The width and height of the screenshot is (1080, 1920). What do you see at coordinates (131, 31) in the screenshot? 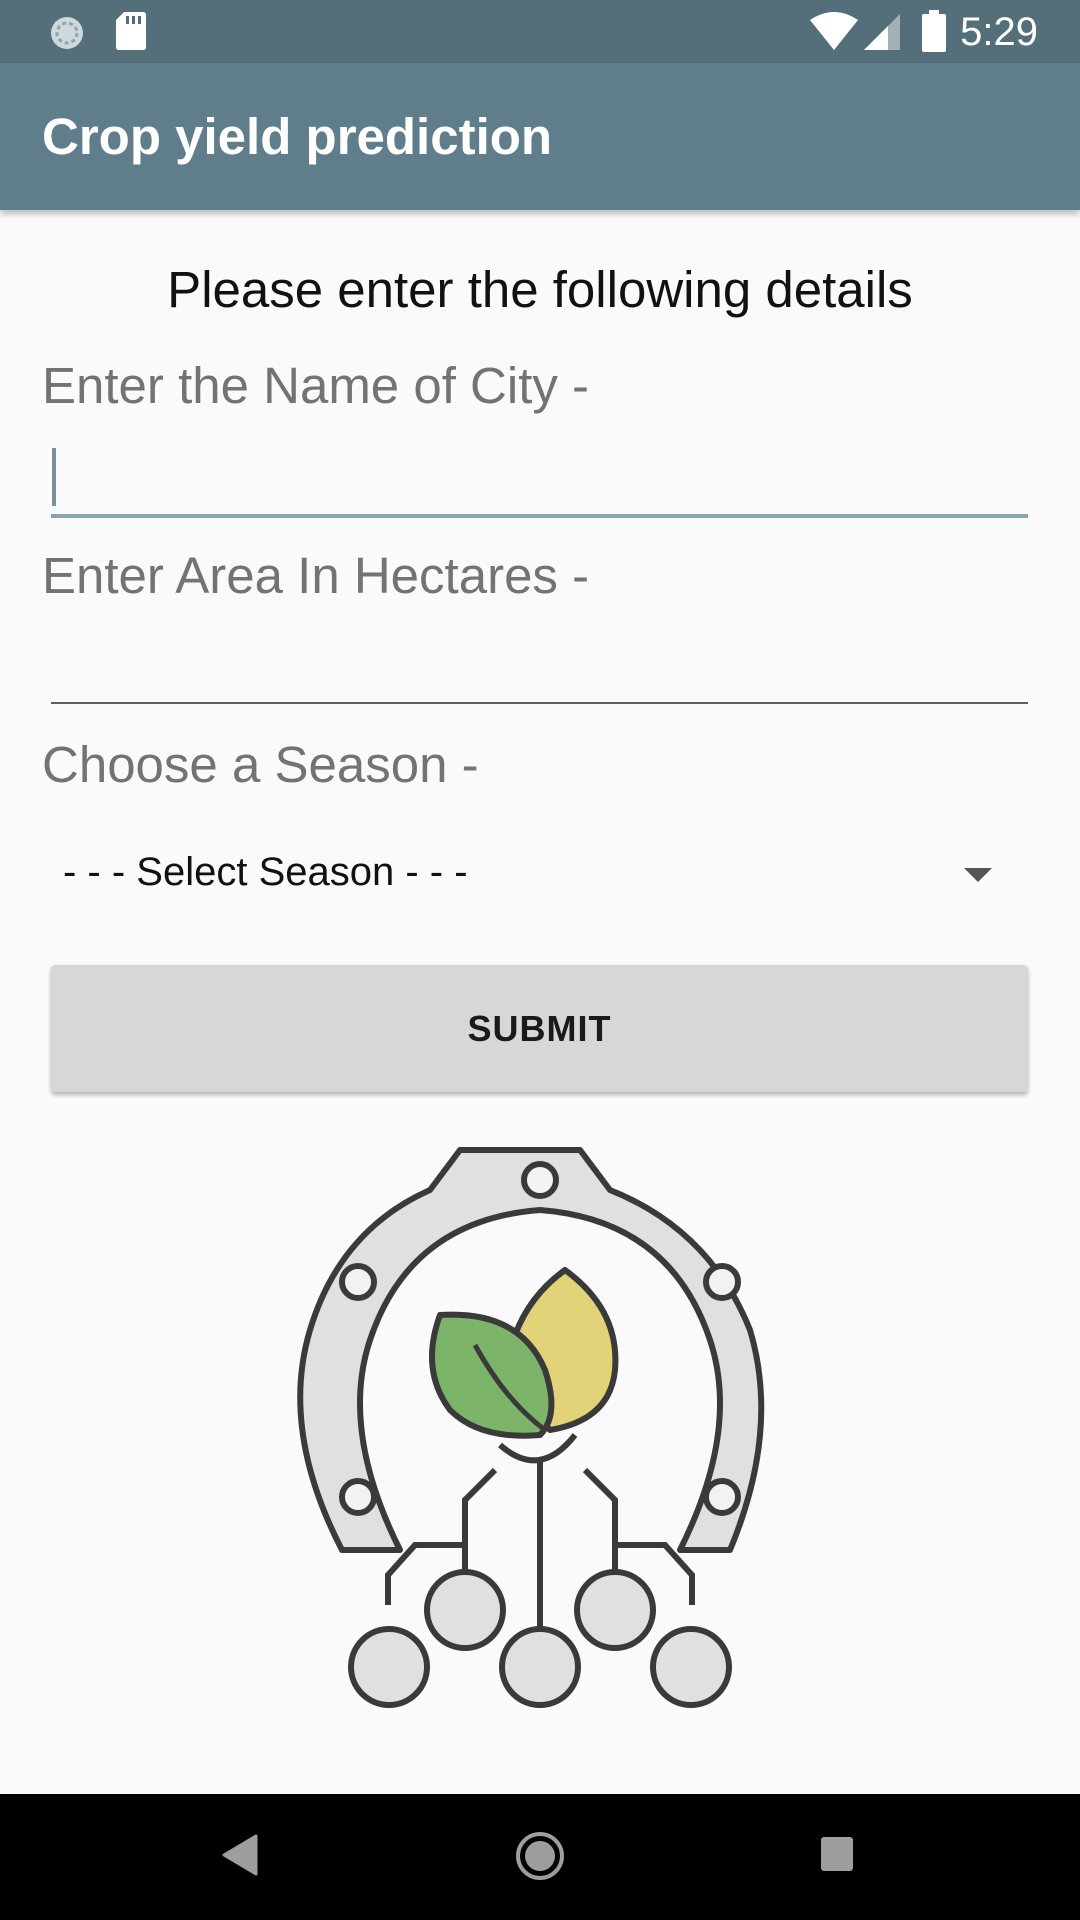
I see `sd-card-icon` at bounding box center [131, 31].